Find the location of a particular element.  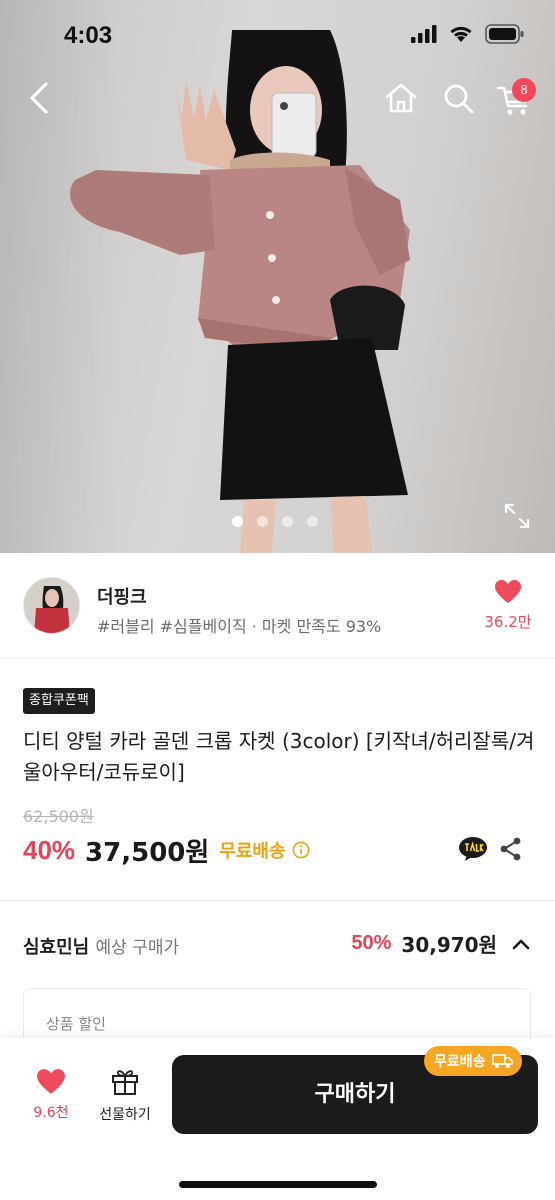

free-shipping-badge: 무료배송 is located at coordinates (473, 1061).